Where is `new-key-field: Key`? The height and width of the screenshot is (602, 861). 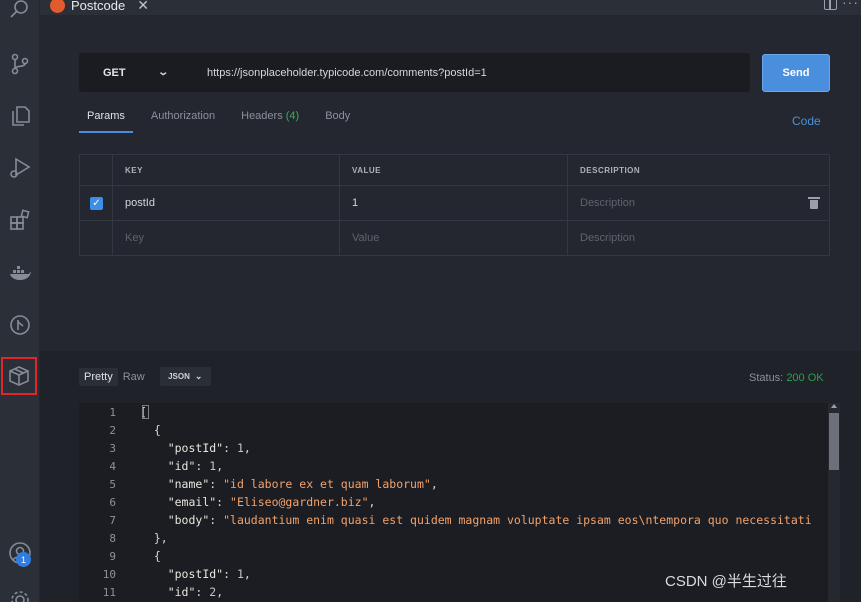 new-key-field: Key is located at coordinates (226, 238).